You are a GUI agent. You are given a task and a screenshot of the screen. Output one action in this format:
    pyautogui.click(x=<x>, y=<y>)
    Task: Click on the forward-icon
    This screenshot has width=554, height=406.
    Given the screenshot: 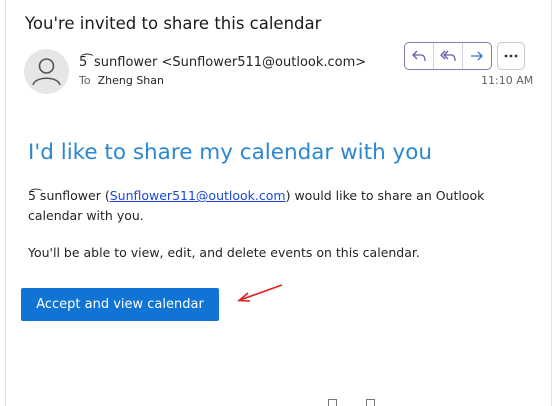 What is the action you would take?
    pyautogui.click(x=477, y=56)
    